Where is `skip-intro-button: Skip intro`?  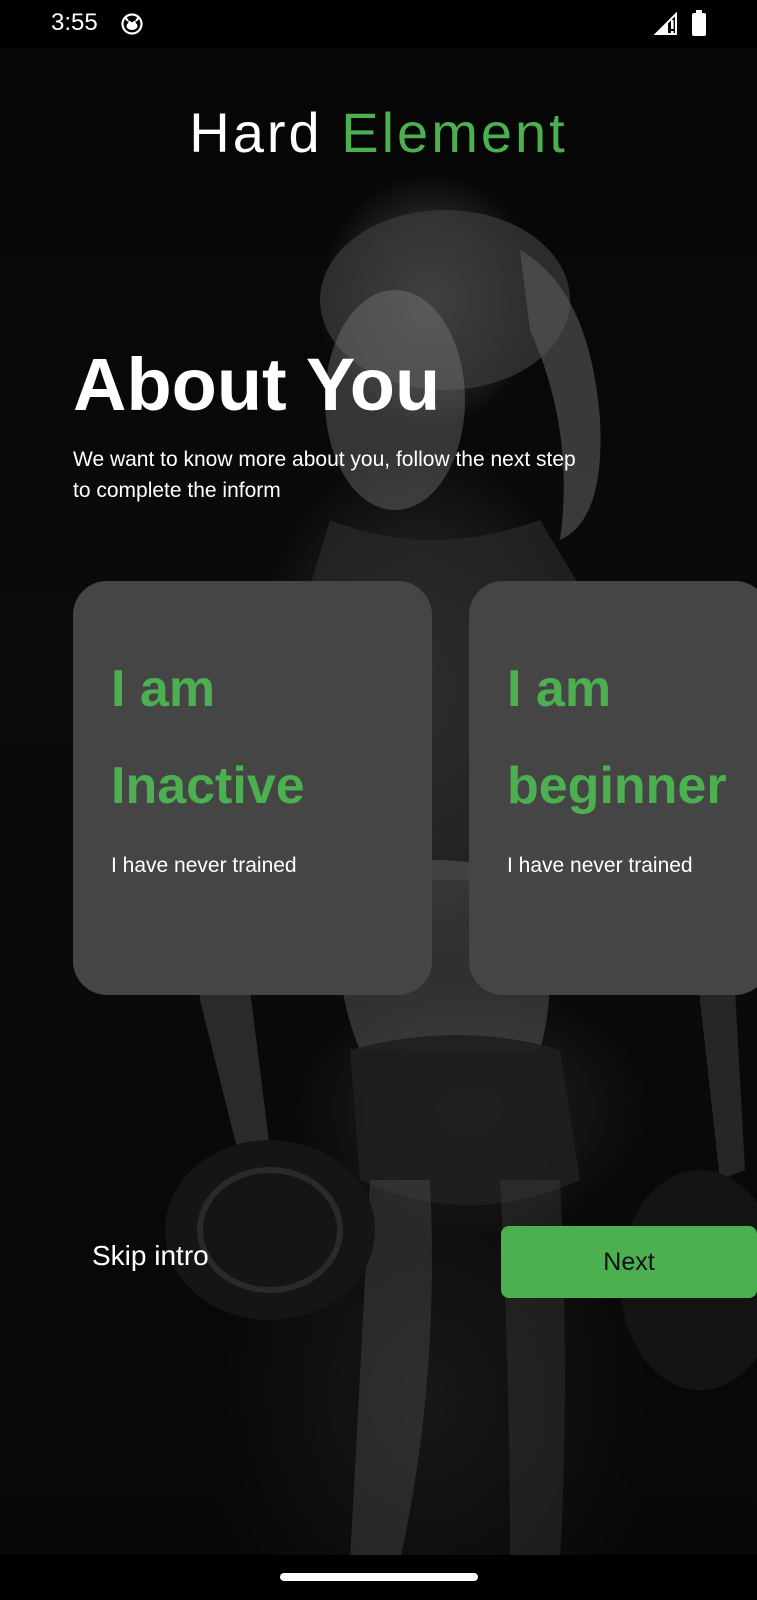 skip-intro-button: Skip intro is located at coordinates (150, 1256).